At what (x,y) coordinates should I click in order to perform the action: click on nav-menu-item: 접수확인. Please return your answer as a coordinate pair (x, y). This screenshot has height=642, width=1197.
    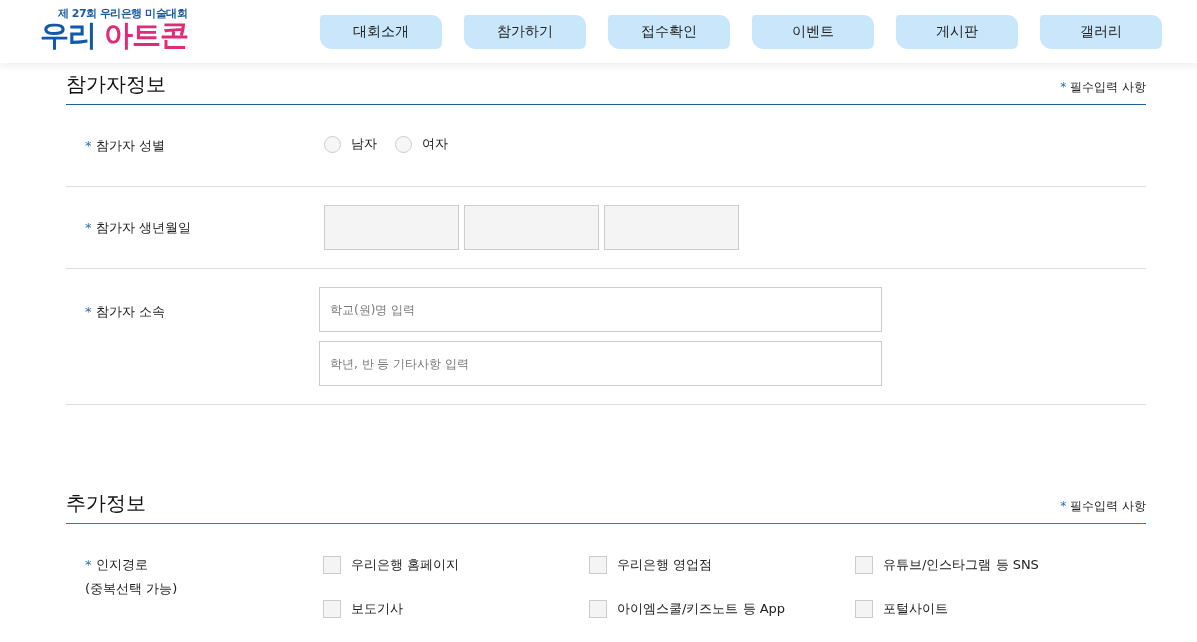
    Looking at the image, I should click on (669, 31).